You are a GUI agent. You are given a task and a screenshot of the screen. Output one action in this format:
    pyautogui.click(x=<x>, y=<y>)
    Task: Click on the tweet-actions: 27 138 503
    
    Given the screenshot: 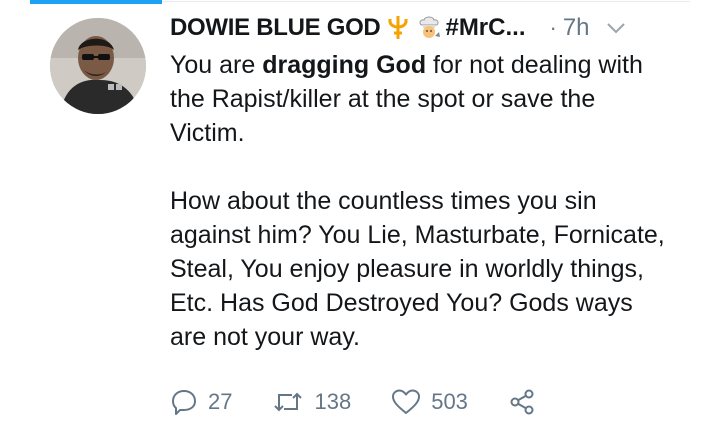 What is the action you would take?
    pyautogui.click(x=358, y=402)
    